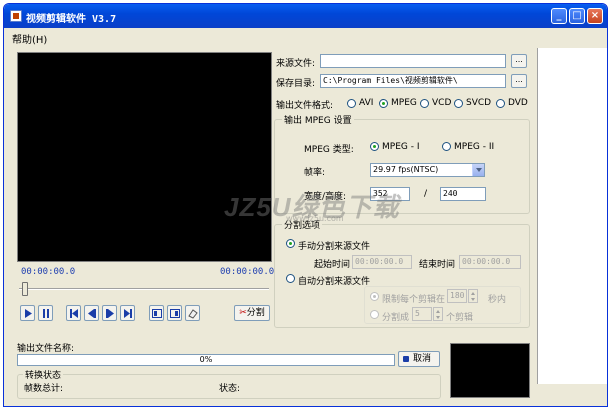 The image size is (614, 413). I want to click on mark-start-button, so click(156, 313).